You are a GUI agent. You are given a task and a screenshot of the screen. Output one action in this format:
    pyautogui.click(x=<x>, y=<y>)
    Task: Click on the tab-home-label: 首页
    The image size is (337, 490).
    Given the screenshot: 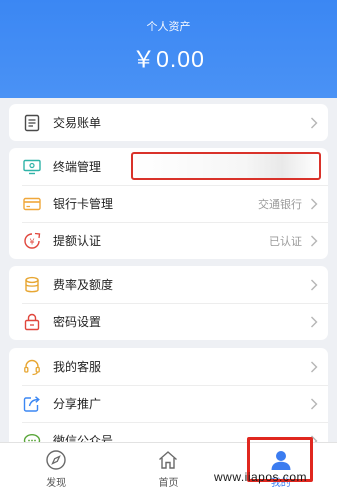 What is the action you would take?
    pyautogui.click(x=168, y=483)
    